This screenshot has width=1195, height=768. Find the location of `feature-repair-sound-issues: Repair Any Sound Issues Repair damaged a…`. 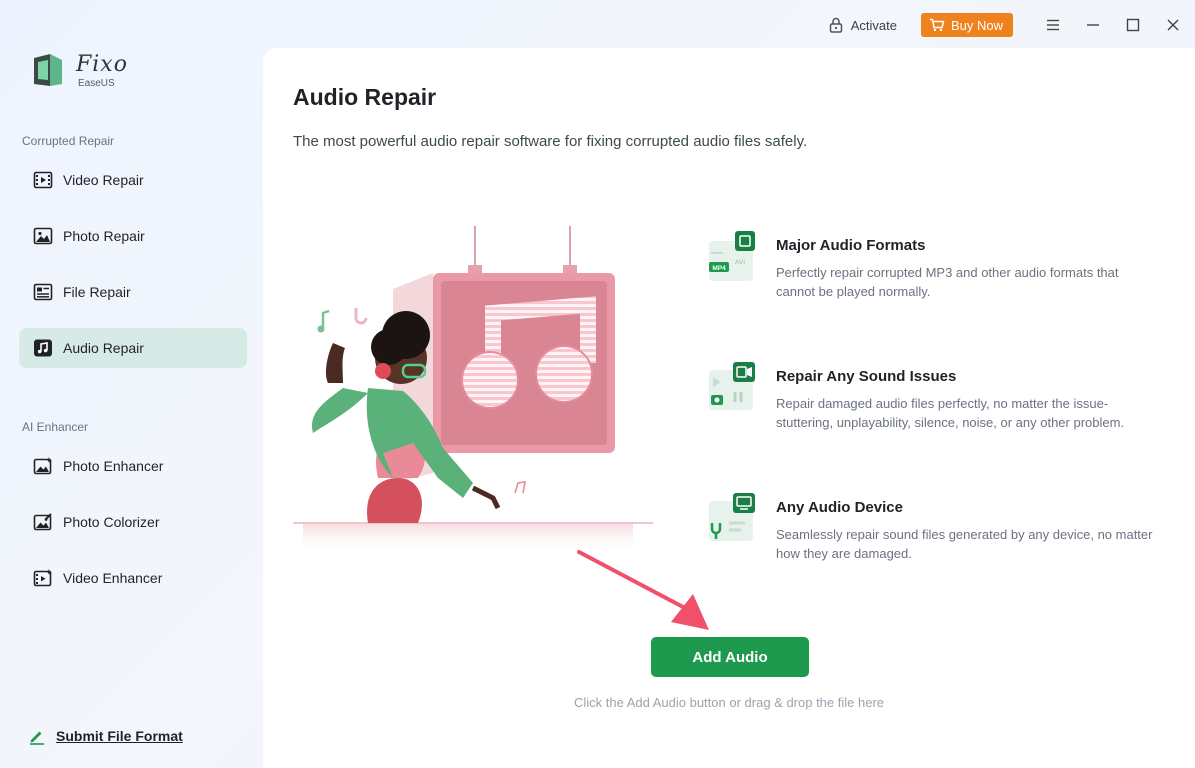

feature-repair-sound-issues: Repair Any Sound Issues Repair damaged a… is located at coordinates (937, 407).